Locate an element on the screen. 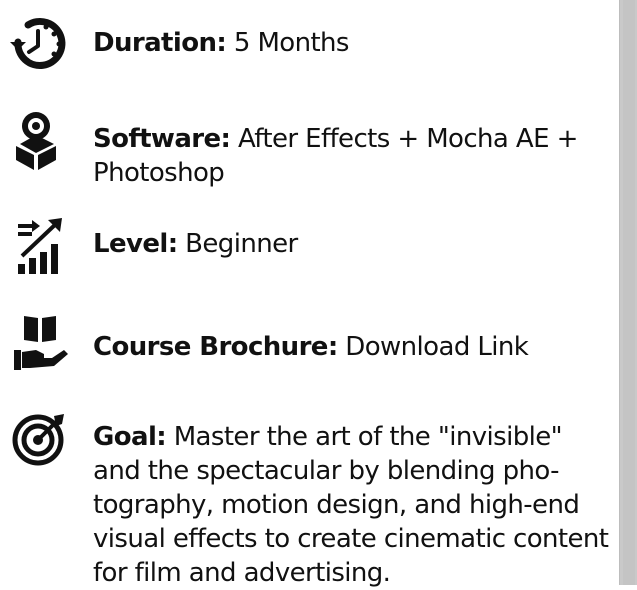 The width and height of the screenshot is (637, 590). vertical-scrollbar is located at coordinates (628, 292).